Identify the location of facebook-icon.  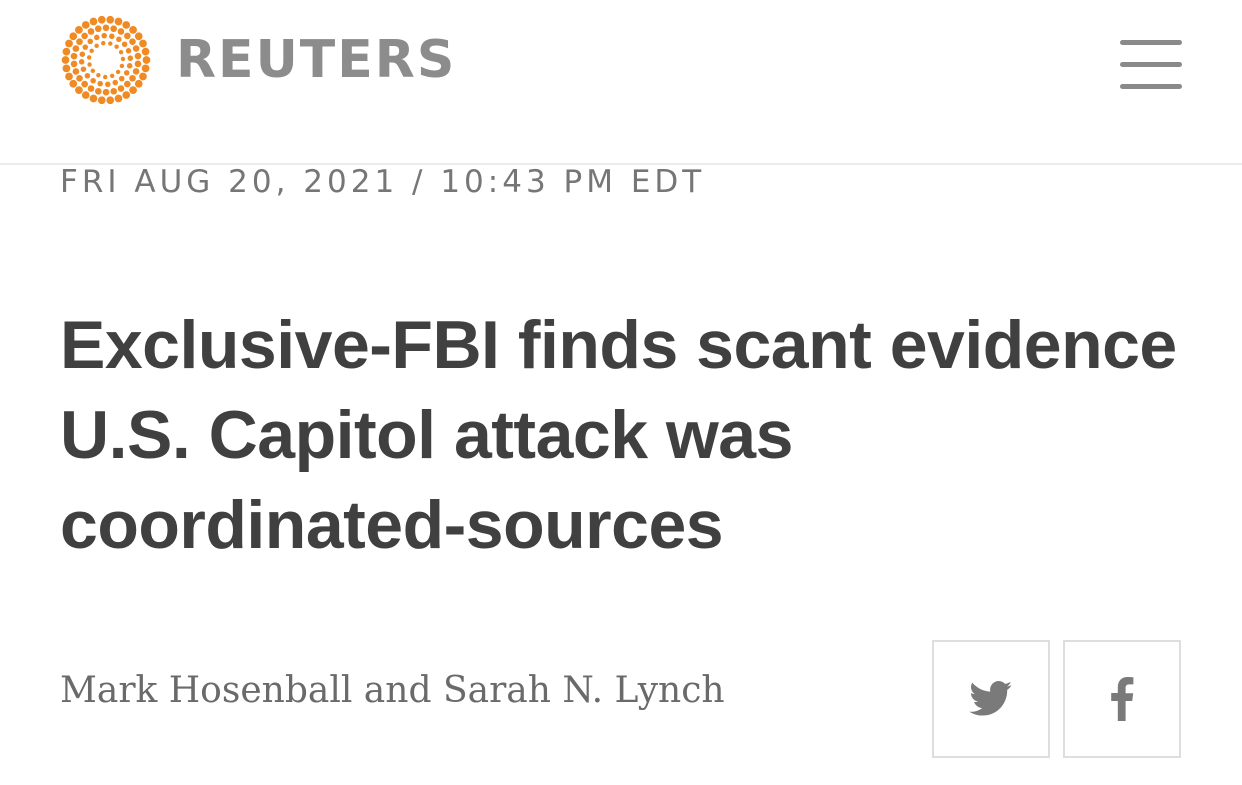
(1122, 699).